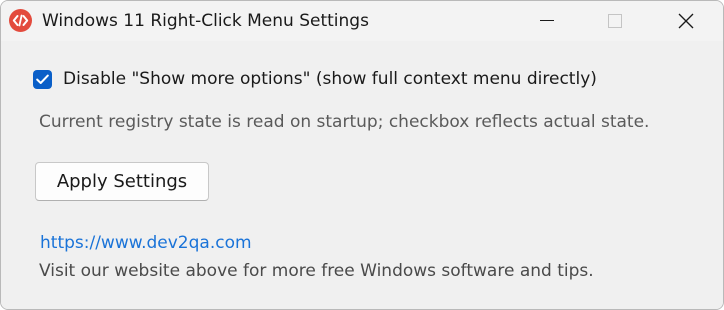 The height and width of the screenshot is (310, 724). Describe the element at coordinates (122, 181) in the screenshot. I see `apply-settings-button: Apply Settings` at that location.